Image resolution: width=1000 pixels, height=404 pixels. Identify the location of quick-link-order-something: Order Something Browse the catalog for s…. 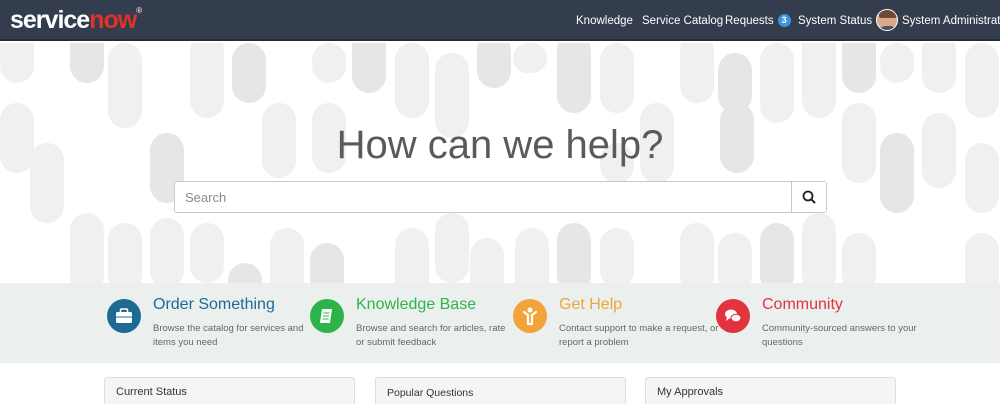
(207, 323).